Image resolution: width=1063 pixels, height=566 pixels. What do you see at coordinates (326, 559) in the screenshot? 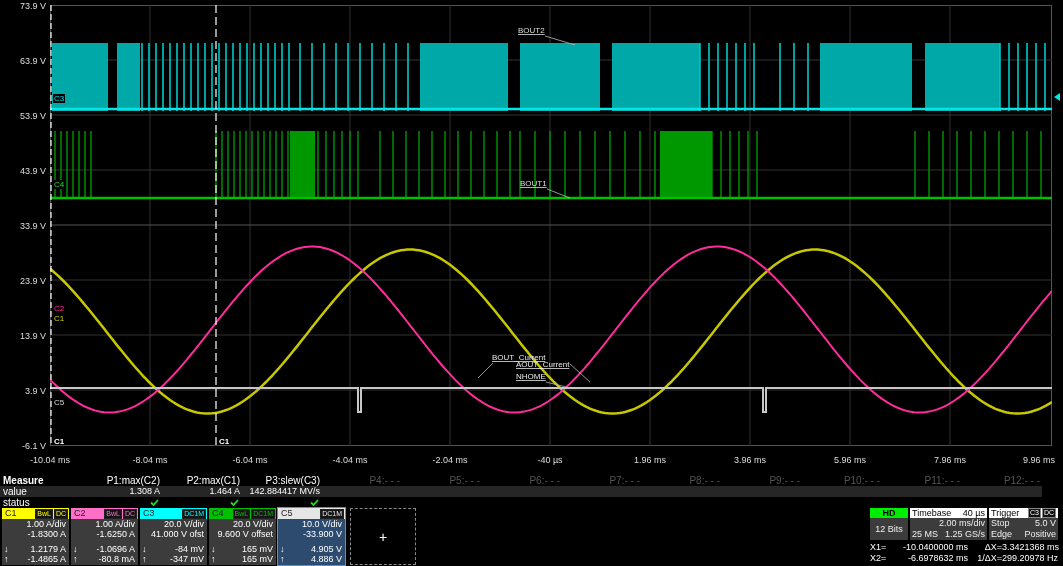
I see `cursor-reading: 4.886 V` at bounding box center [326, 559].